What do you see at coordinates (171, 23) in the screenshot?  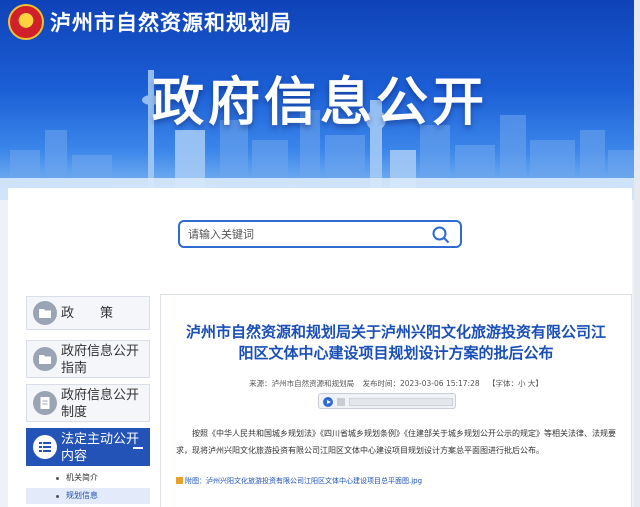 I see `bureau-title: 泸州市自然资源和规划局` at bounding box center [171, 23].